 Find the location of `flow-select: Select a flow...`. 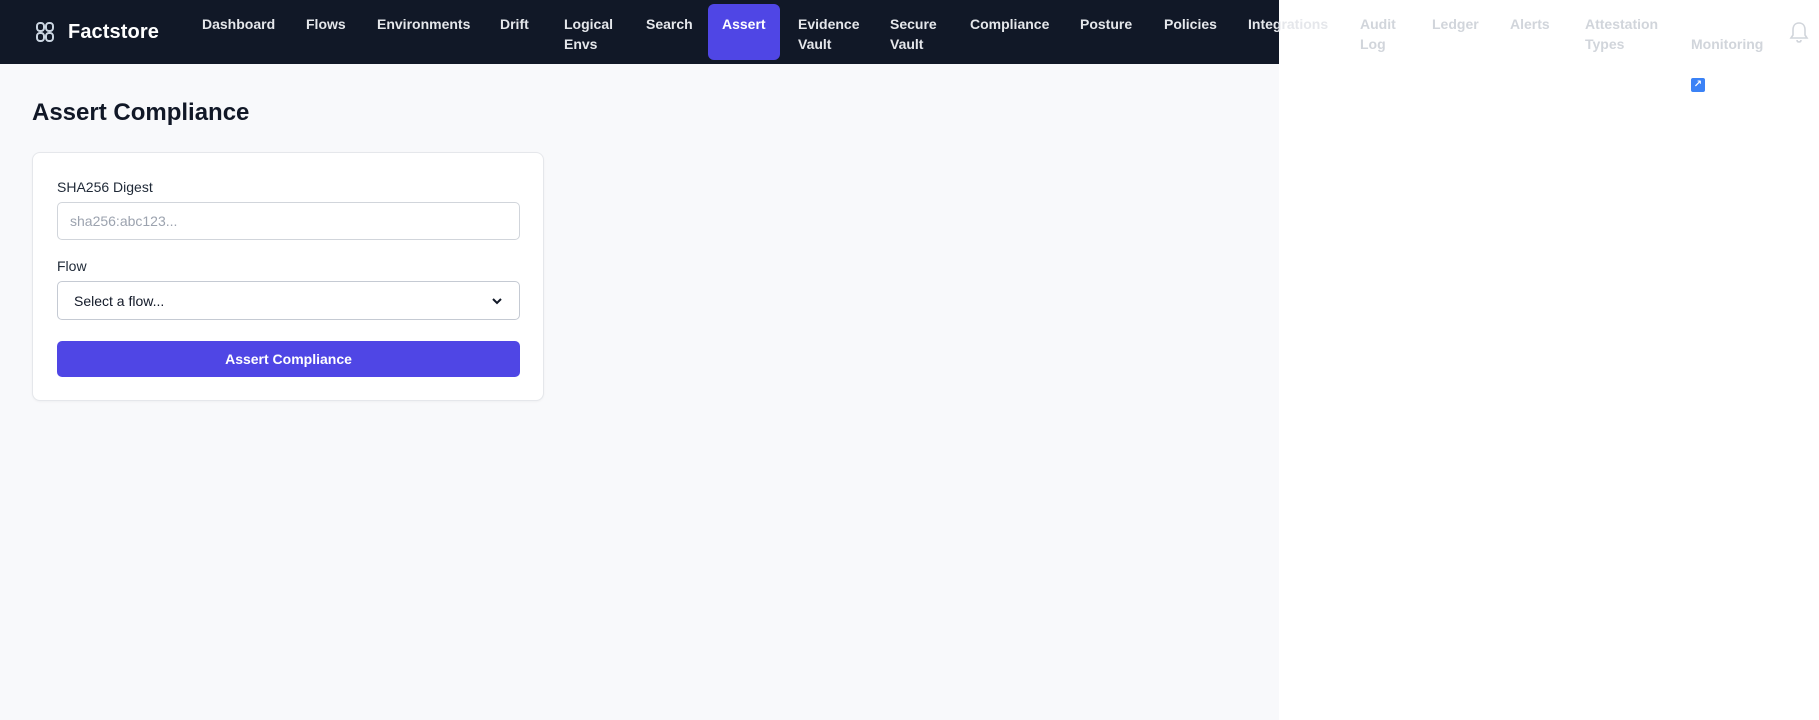

flow-select: Select a flow... is located at coordinates (288, 300).